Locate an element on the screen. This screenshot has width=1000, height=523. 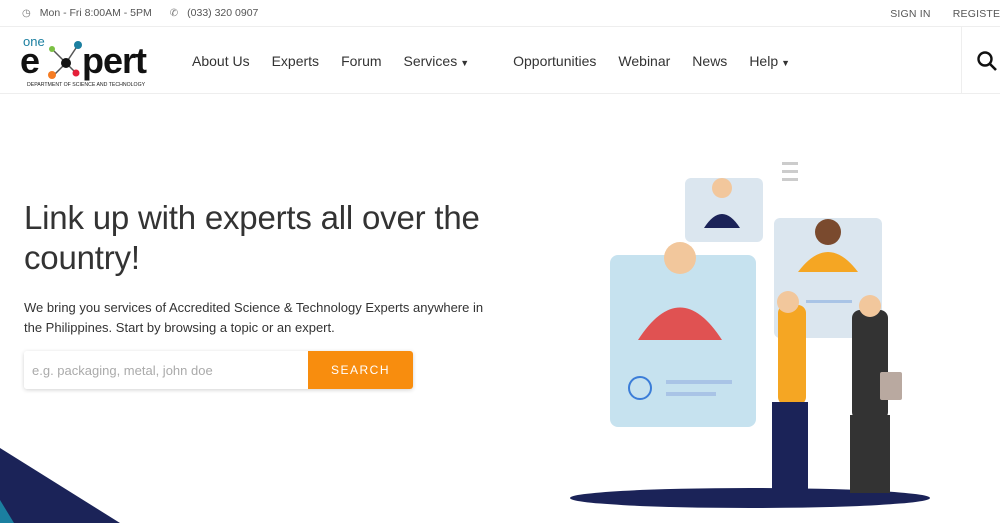
decorative-corner-shape is located at coordinates (60, 485).